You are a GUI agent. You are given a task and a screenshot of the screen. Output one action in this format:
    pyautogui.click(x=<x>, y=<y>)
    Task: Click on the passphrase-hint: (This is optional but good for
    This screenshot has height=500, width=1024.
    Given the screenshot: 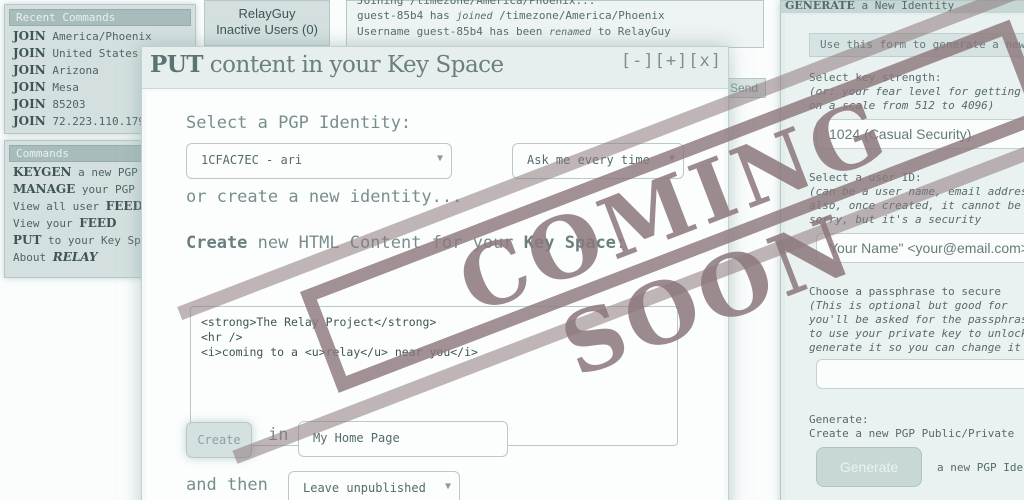 What is the action you would take?
    pyautogui.click(x=908, y=305)
    